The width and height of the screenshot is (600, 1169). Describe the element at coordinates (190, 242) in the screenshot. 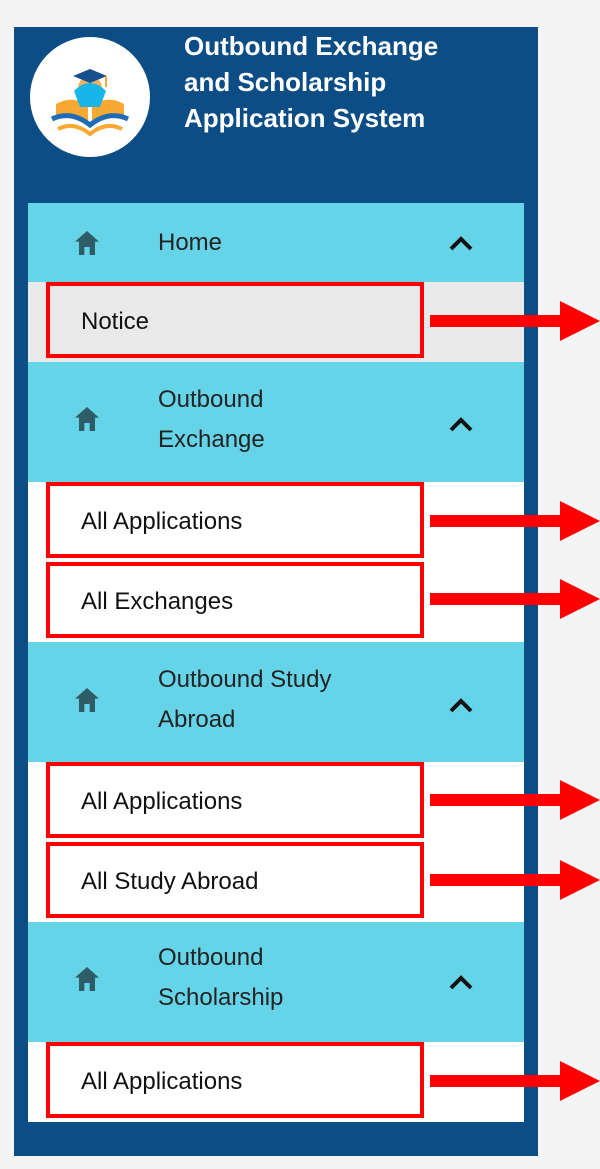

I see `nav-section-label: Home` at that location.